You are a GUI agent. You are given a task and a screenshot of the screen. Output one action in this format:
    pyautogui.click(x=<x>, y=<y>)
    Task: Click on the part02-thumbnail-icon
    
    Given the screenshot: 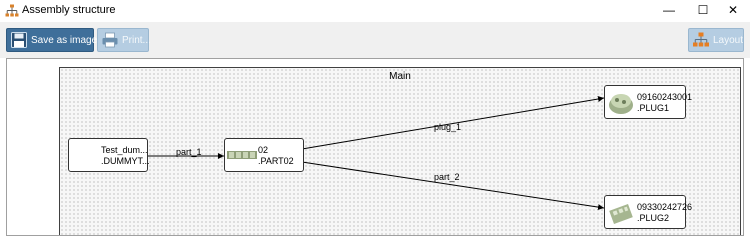 What is the action you would take?
    pyautogui.click(x=242, y=155)
    